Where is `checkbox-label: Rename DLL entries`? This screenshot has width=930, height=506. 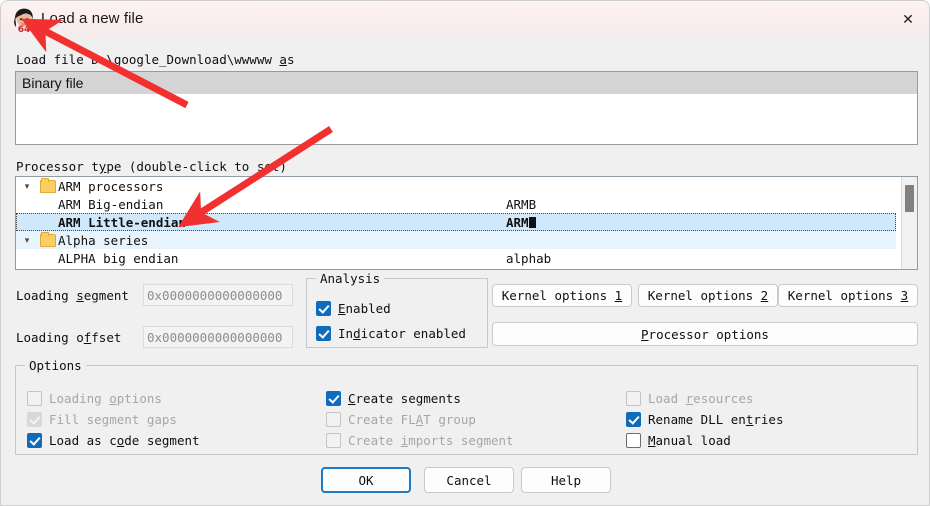 checkbox-label: Rename DLL entries is located at coordinates (716, 419).